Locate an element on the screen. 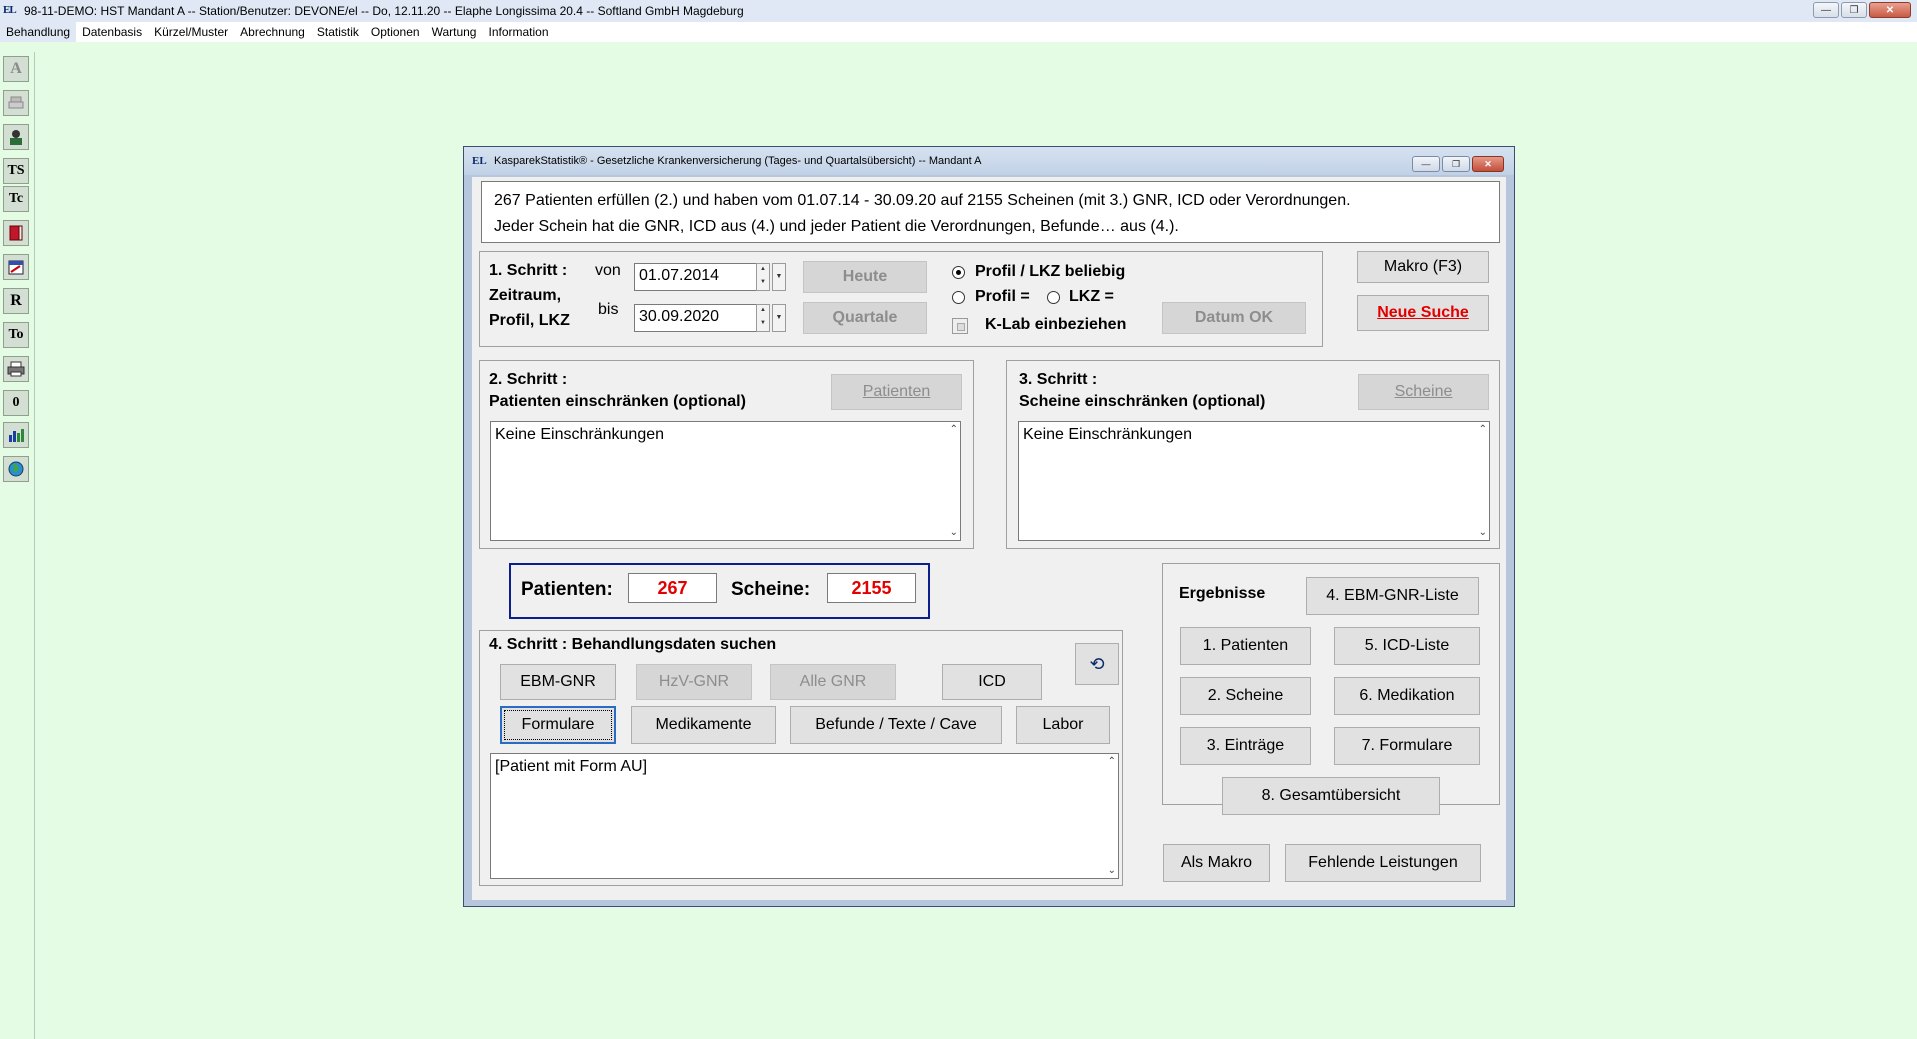 The image size is (1917, 1039). patienten-count-label: Patienten: is located at coordinates (567, 589).